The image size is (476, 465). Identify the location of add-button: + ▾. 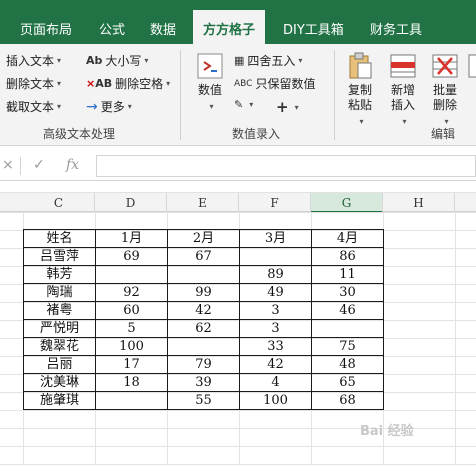
(287, 107).